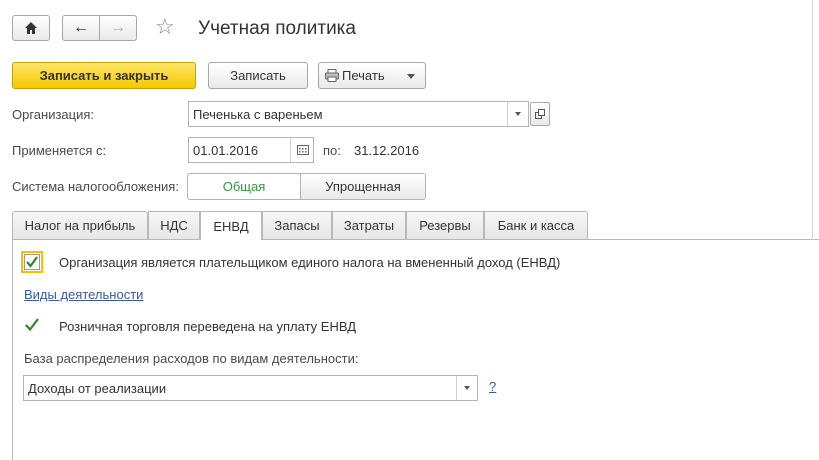 This screenshot has width=819, height=460. What do you see at coordinates (358, 114) in the screenshot?
I see `organization-field: Печенька с вареньем` at bounding box center [358, 114].